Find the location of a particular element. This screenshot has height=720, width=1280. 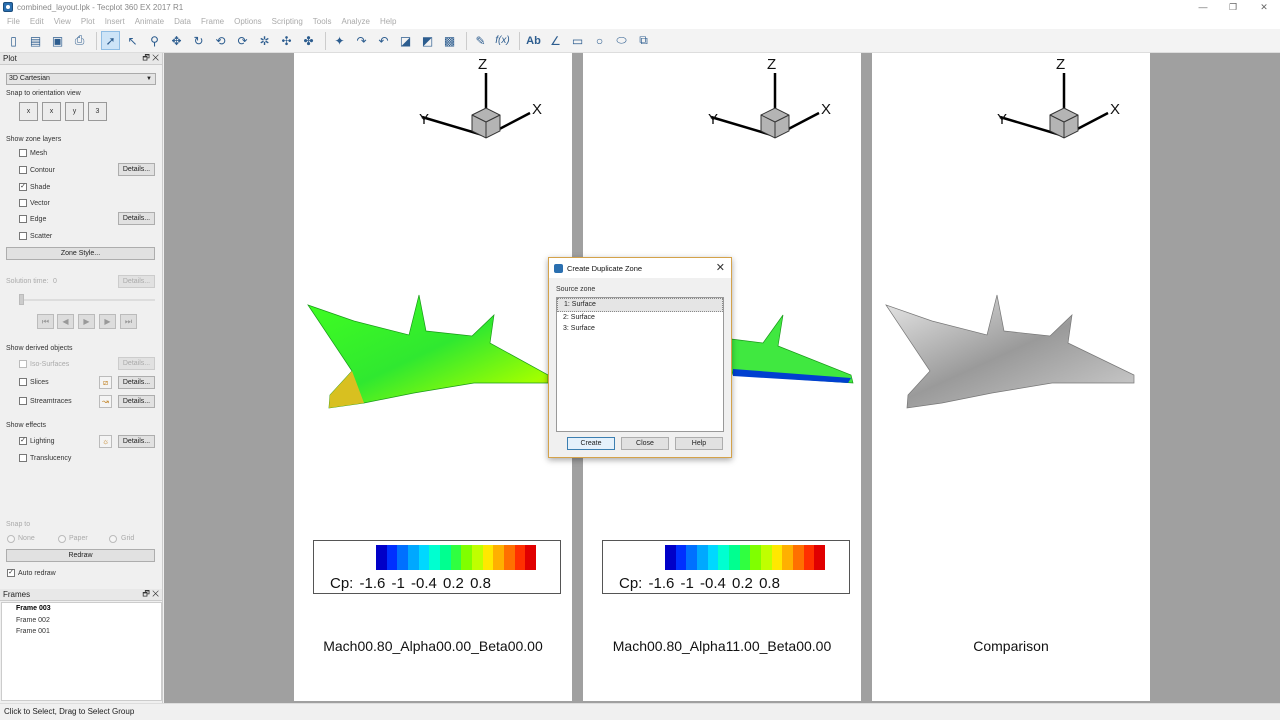

snap-none-radio is located at coordinates (11, 539).